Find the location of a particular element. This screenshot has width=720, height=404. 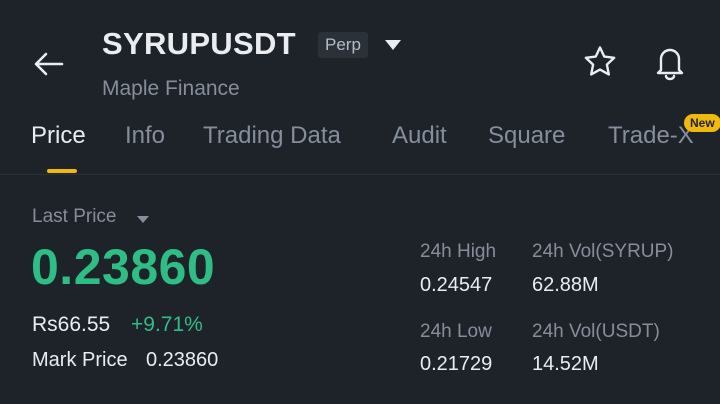

project-name: Maple Finance is located at coordinates (171, 88).